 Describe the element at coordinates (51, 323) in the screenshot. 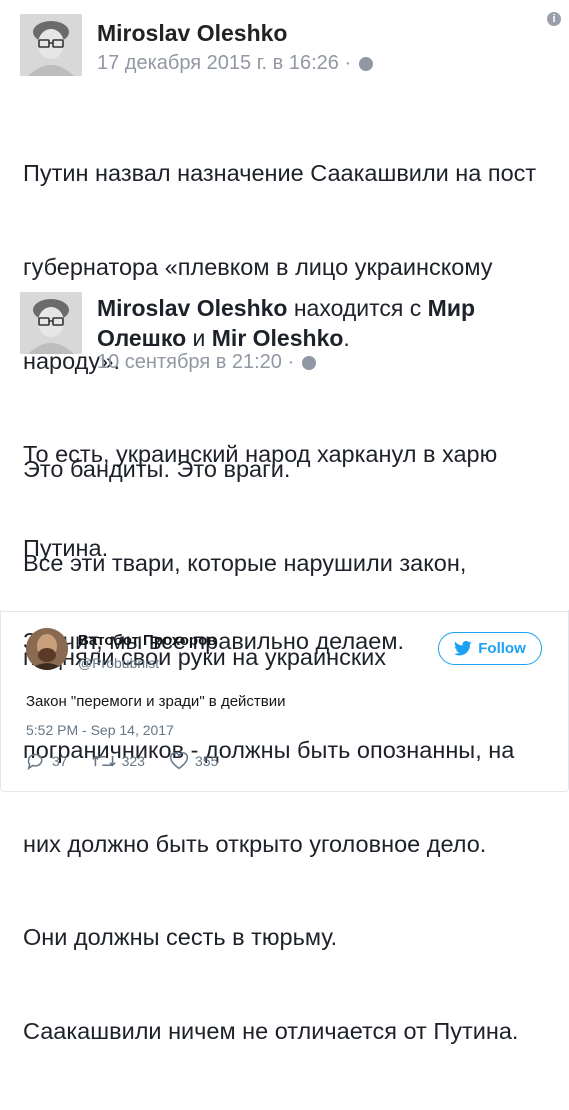

I see `shared-author-avatar` at that location.